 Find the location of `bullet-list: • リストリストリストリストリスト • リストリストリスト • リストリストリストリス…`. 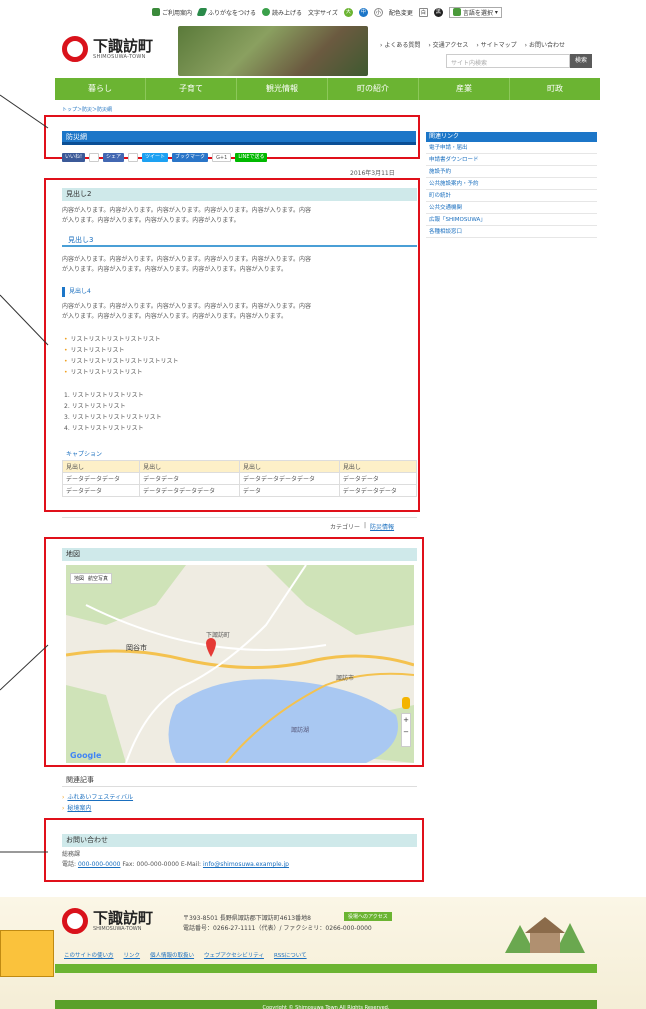

bullet-list: • リストリストリストリストリスト • リストリストリスト • リストリストリストリス… is located at coordinates (121, 356).